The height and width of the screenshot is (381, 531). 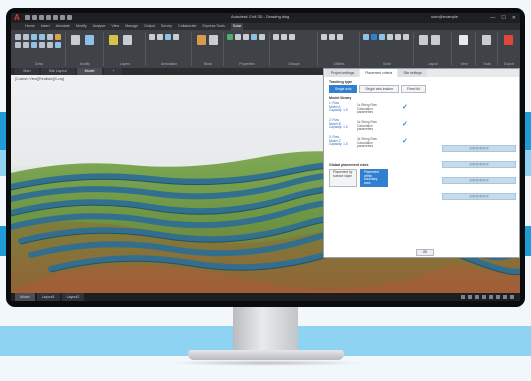 What do you see at coordinates (25, 297) in the screenshot?
I see `layout-tab-model: Model` at bounding box center [25, 297].